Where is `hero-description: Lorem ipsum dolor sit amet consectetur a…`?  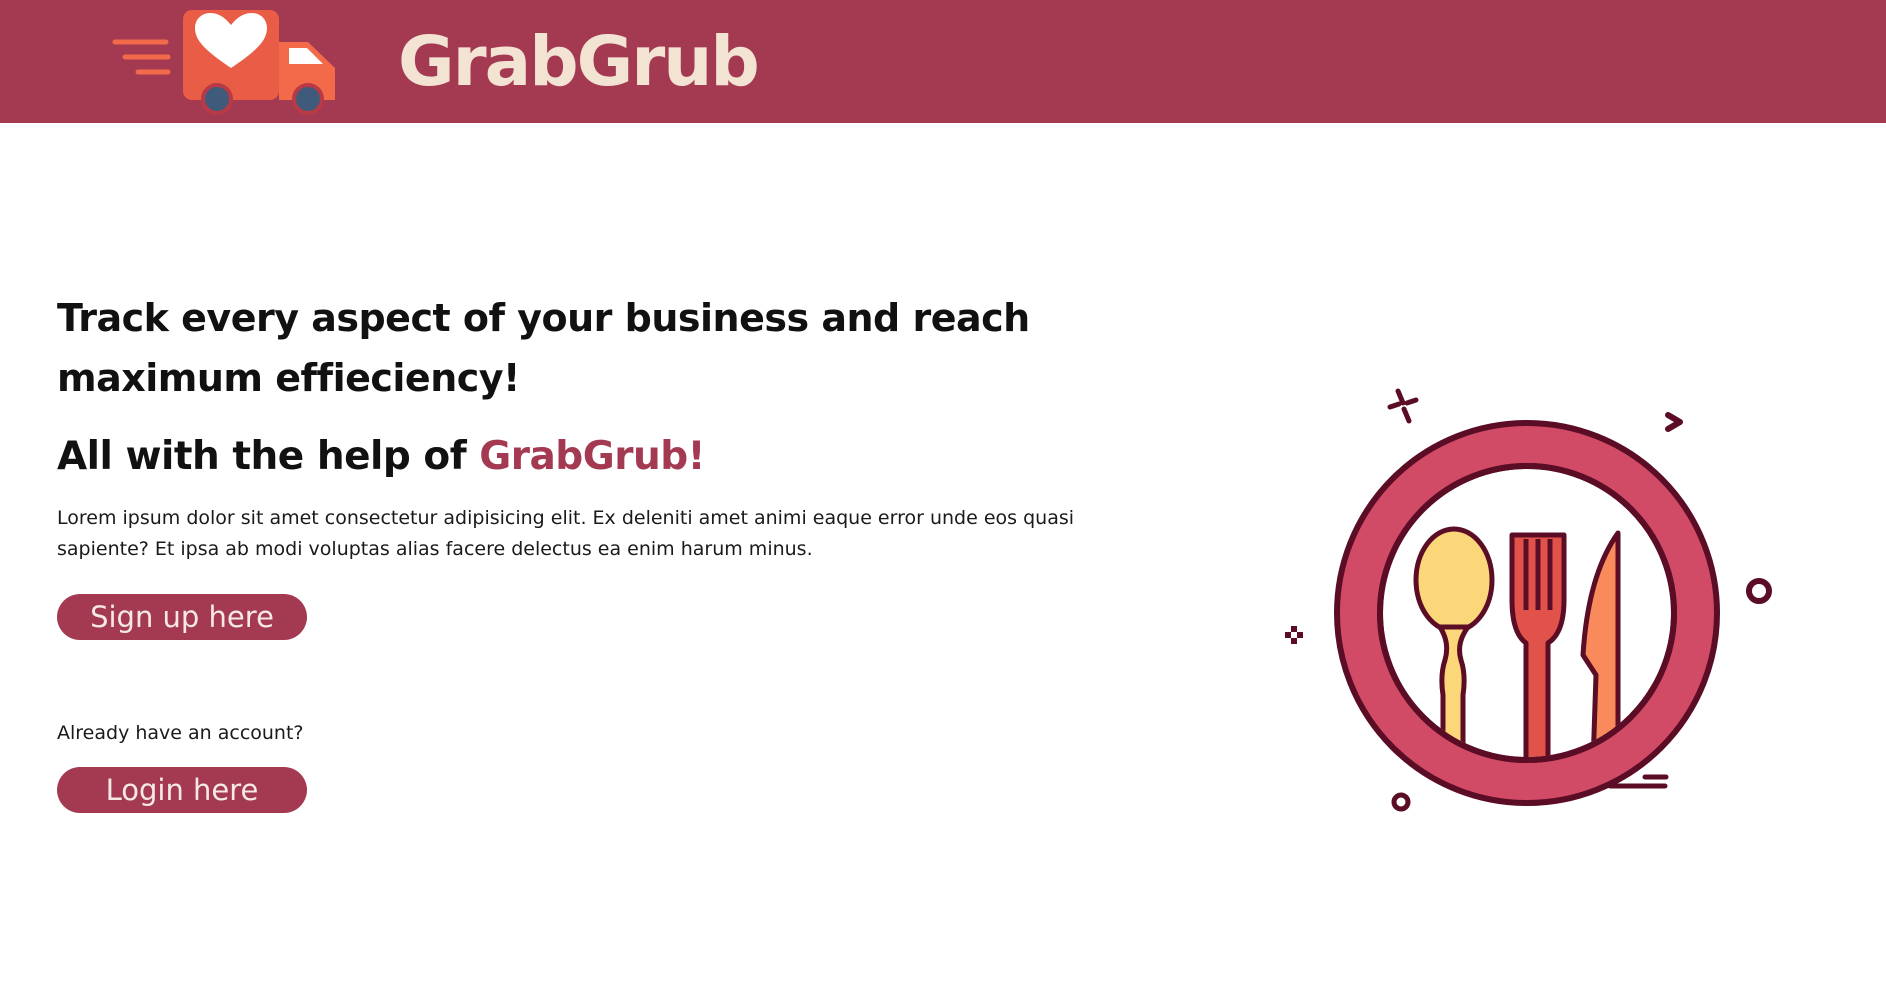 hero-description: Lorem ipsum dolor sit amet consectetur a… is located at coordinates (566, 533).